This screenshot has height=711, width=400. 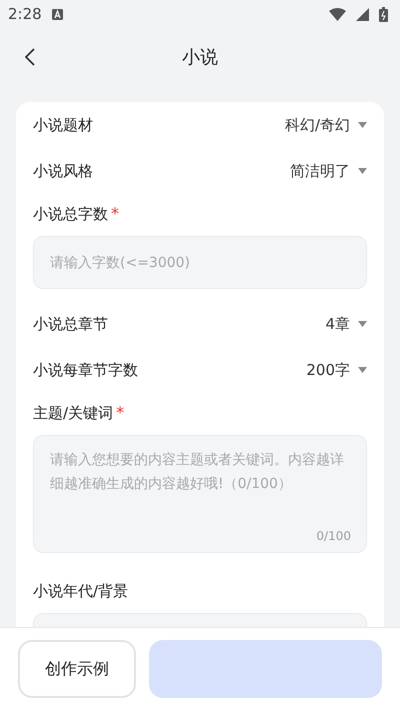 What do you see at coordinates (362, 14) in the screenshot?
I see `signal-icon` at bounding box center [362, 14].